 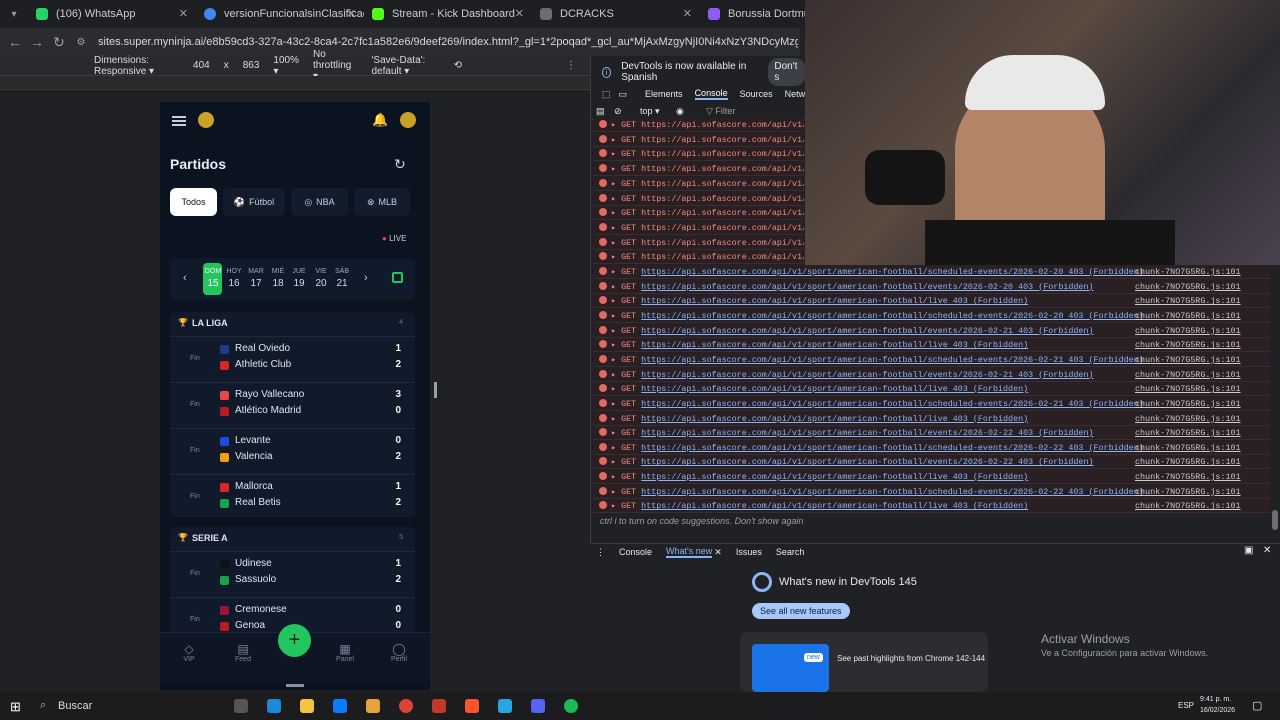 What do you see at coordinates (292, 359) in the screenshot?
I see `match-row: Fin Real Oviedo 1 Athletic Club 2` at bounding box center [292, 359].